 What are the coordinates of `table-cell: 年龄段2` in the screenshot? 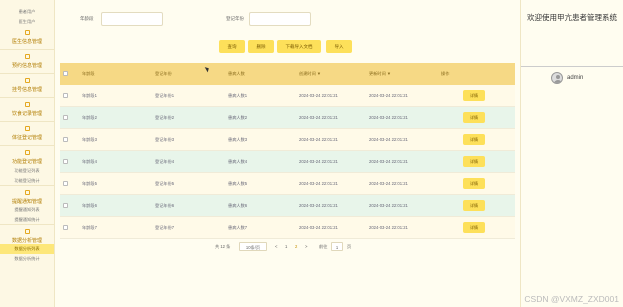 It's located at (89, 117).